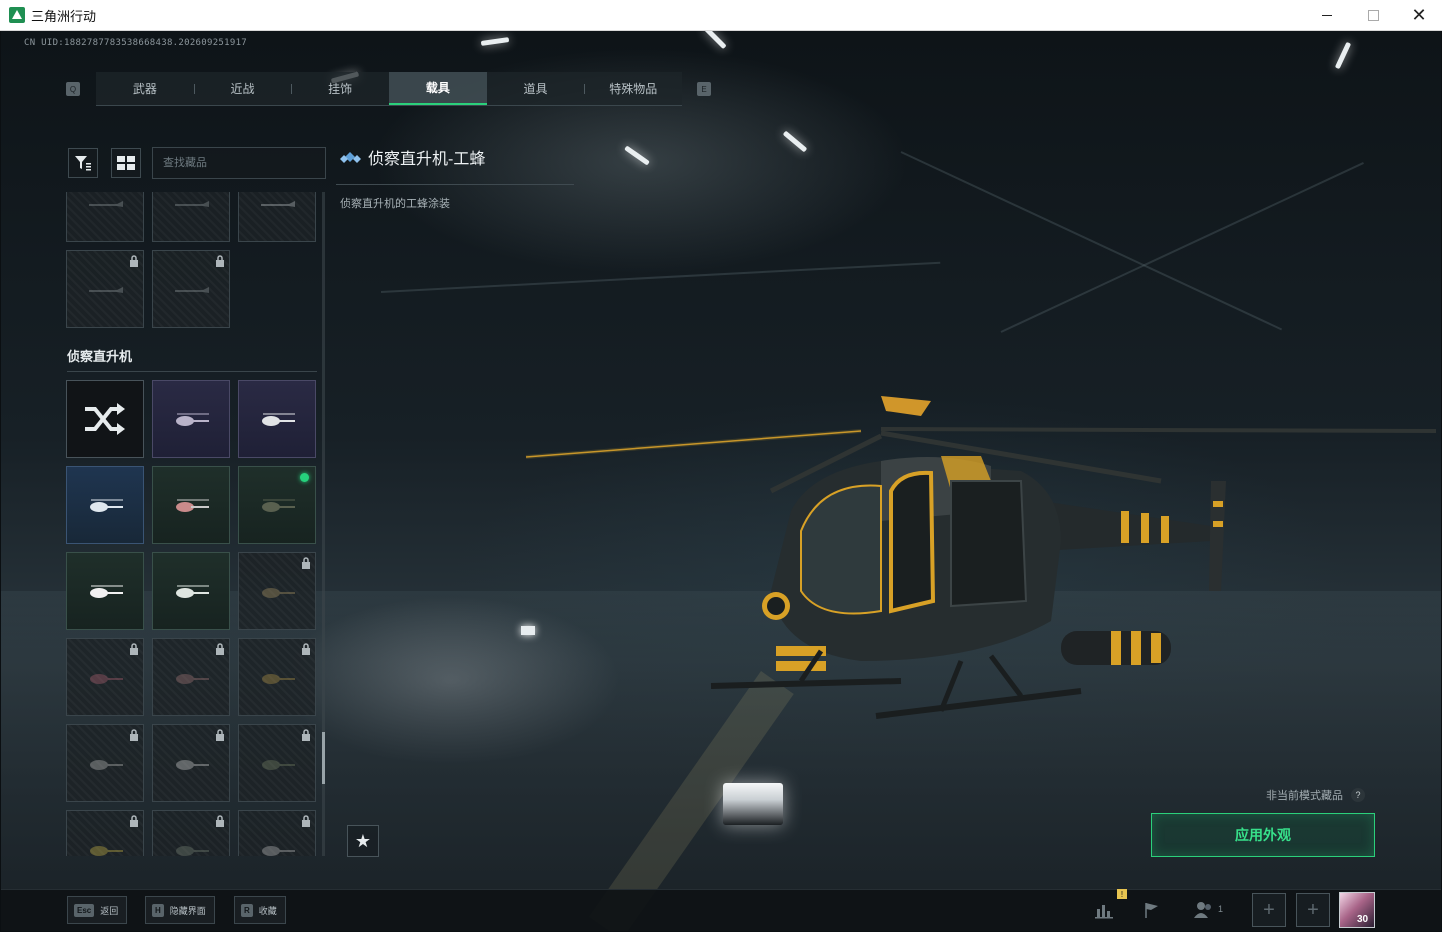 This screenshot has width=1442, height=932. What do you see at coordinates (242, 88) in the screenshot?
I see `tab-melee: 近战` at bounding box center [242, 88].